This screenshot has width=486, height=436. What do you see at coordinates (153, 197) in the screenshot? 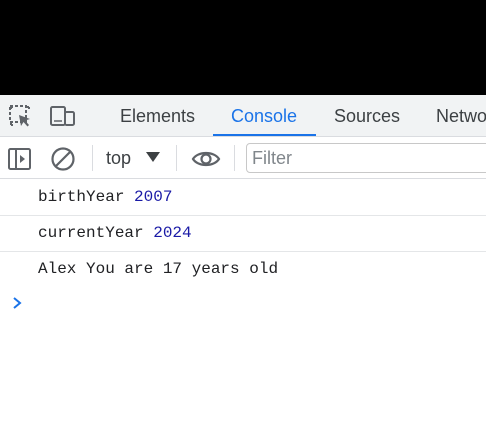
I see `log-number: 2007` at bounding box center [153, 197].